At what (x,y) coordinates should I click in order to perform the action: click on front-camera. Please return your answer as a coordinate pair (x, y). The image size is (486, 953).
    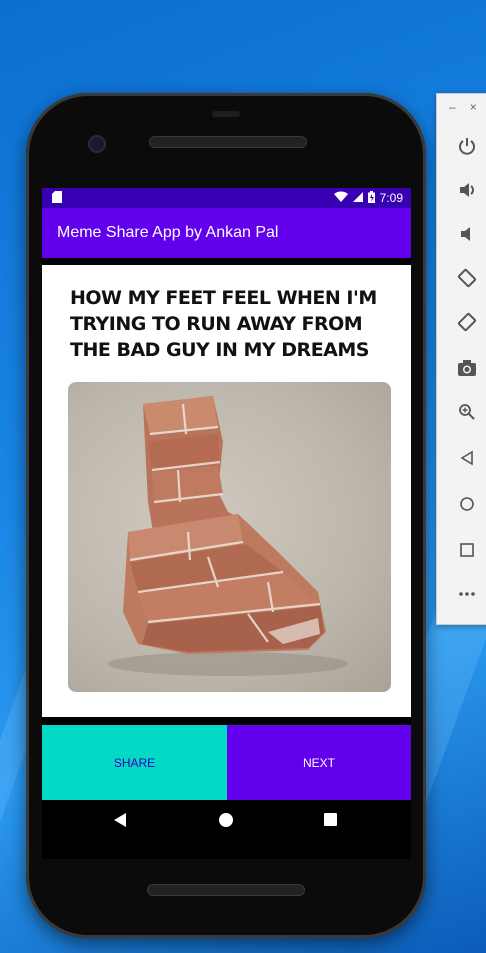
    Looking at the image, I should click on (97, 144).